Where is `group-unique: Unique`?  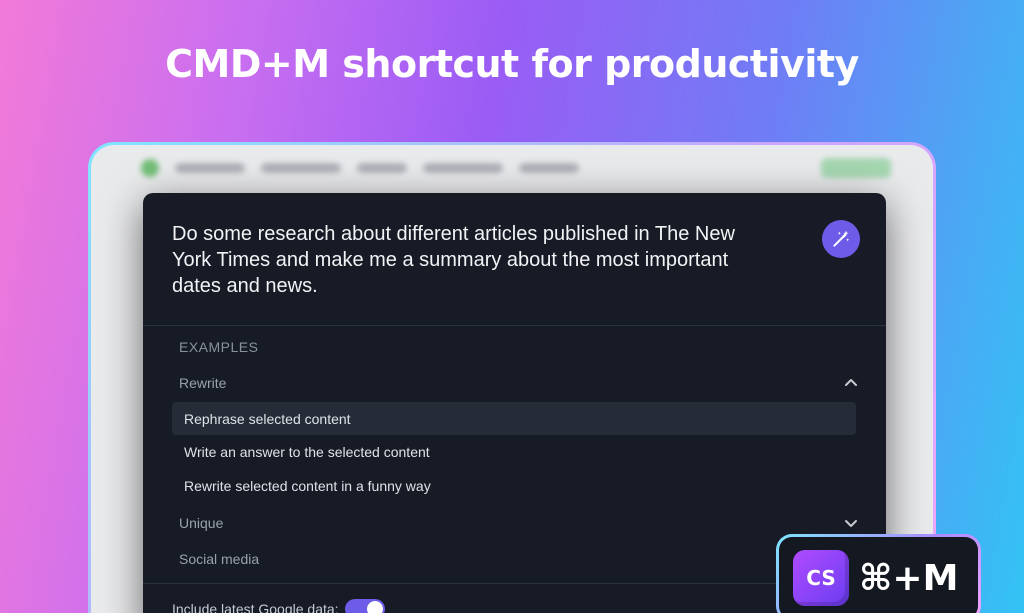
group-unique: Unique is located at coordinates (519, 526).